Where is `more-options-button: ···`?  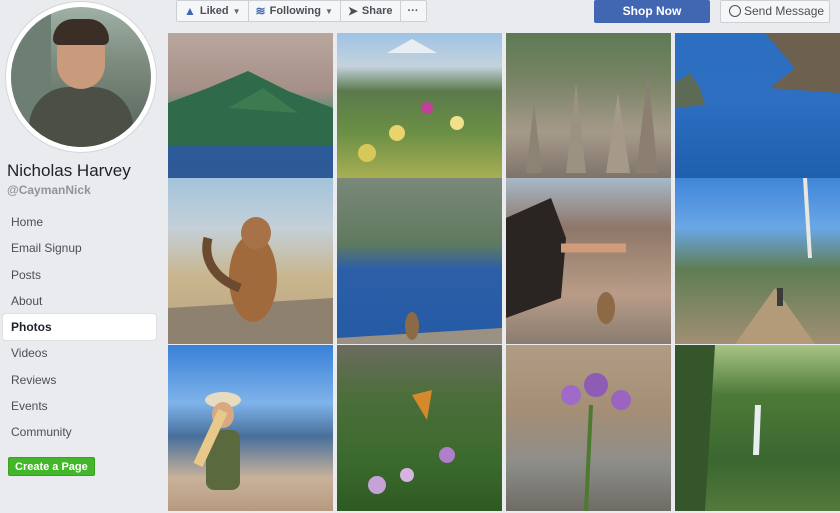 more-options-button: ··· is located at coordinates (413, 11).